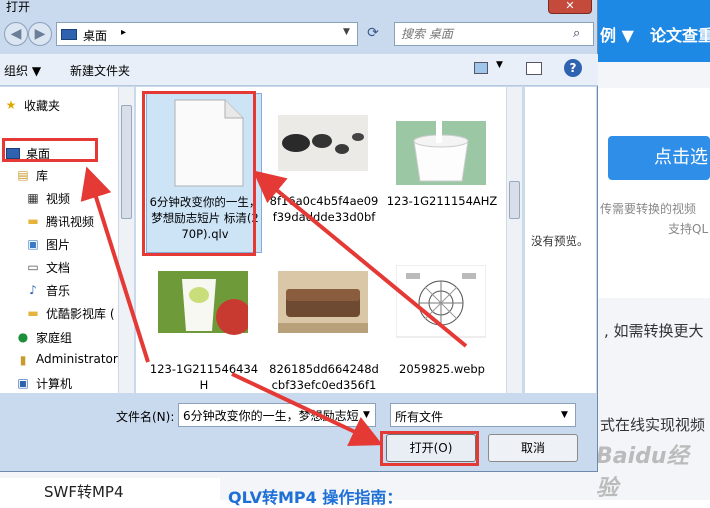 This screenshot has height=508, width=710. Describe the element at coordinates (617, 34) in the screenshot. I see `header-menu-item: 例 ▼` at that location.